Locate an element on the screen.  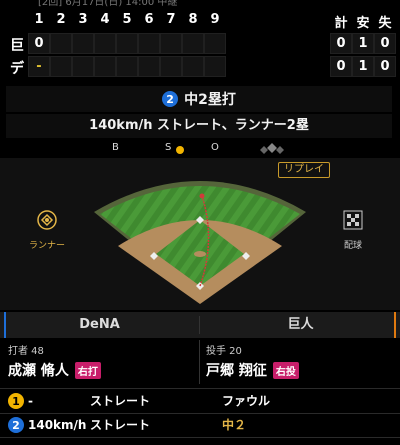
bases-mini-icon is located at coordinates (272, 148).